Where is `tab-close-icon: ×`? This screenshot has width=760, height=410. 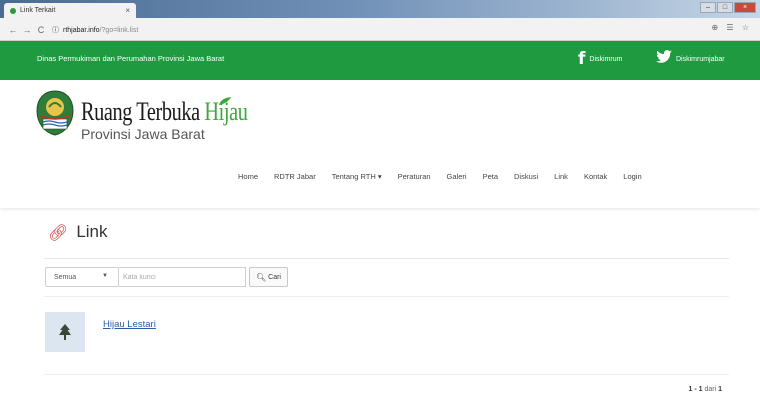
tab-close-icon: × is located at coordinates (127, 10).